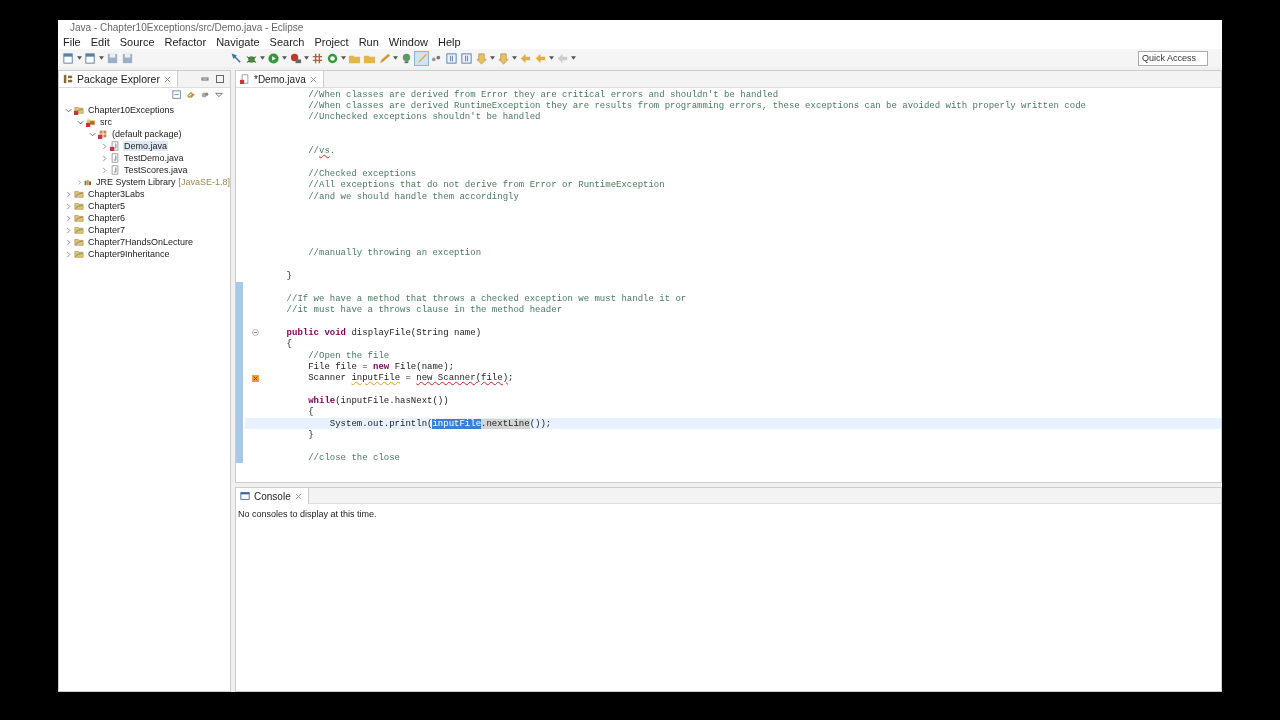 The image size is (1280, 720). I want to click on maximize-icon, so click(220, 79).